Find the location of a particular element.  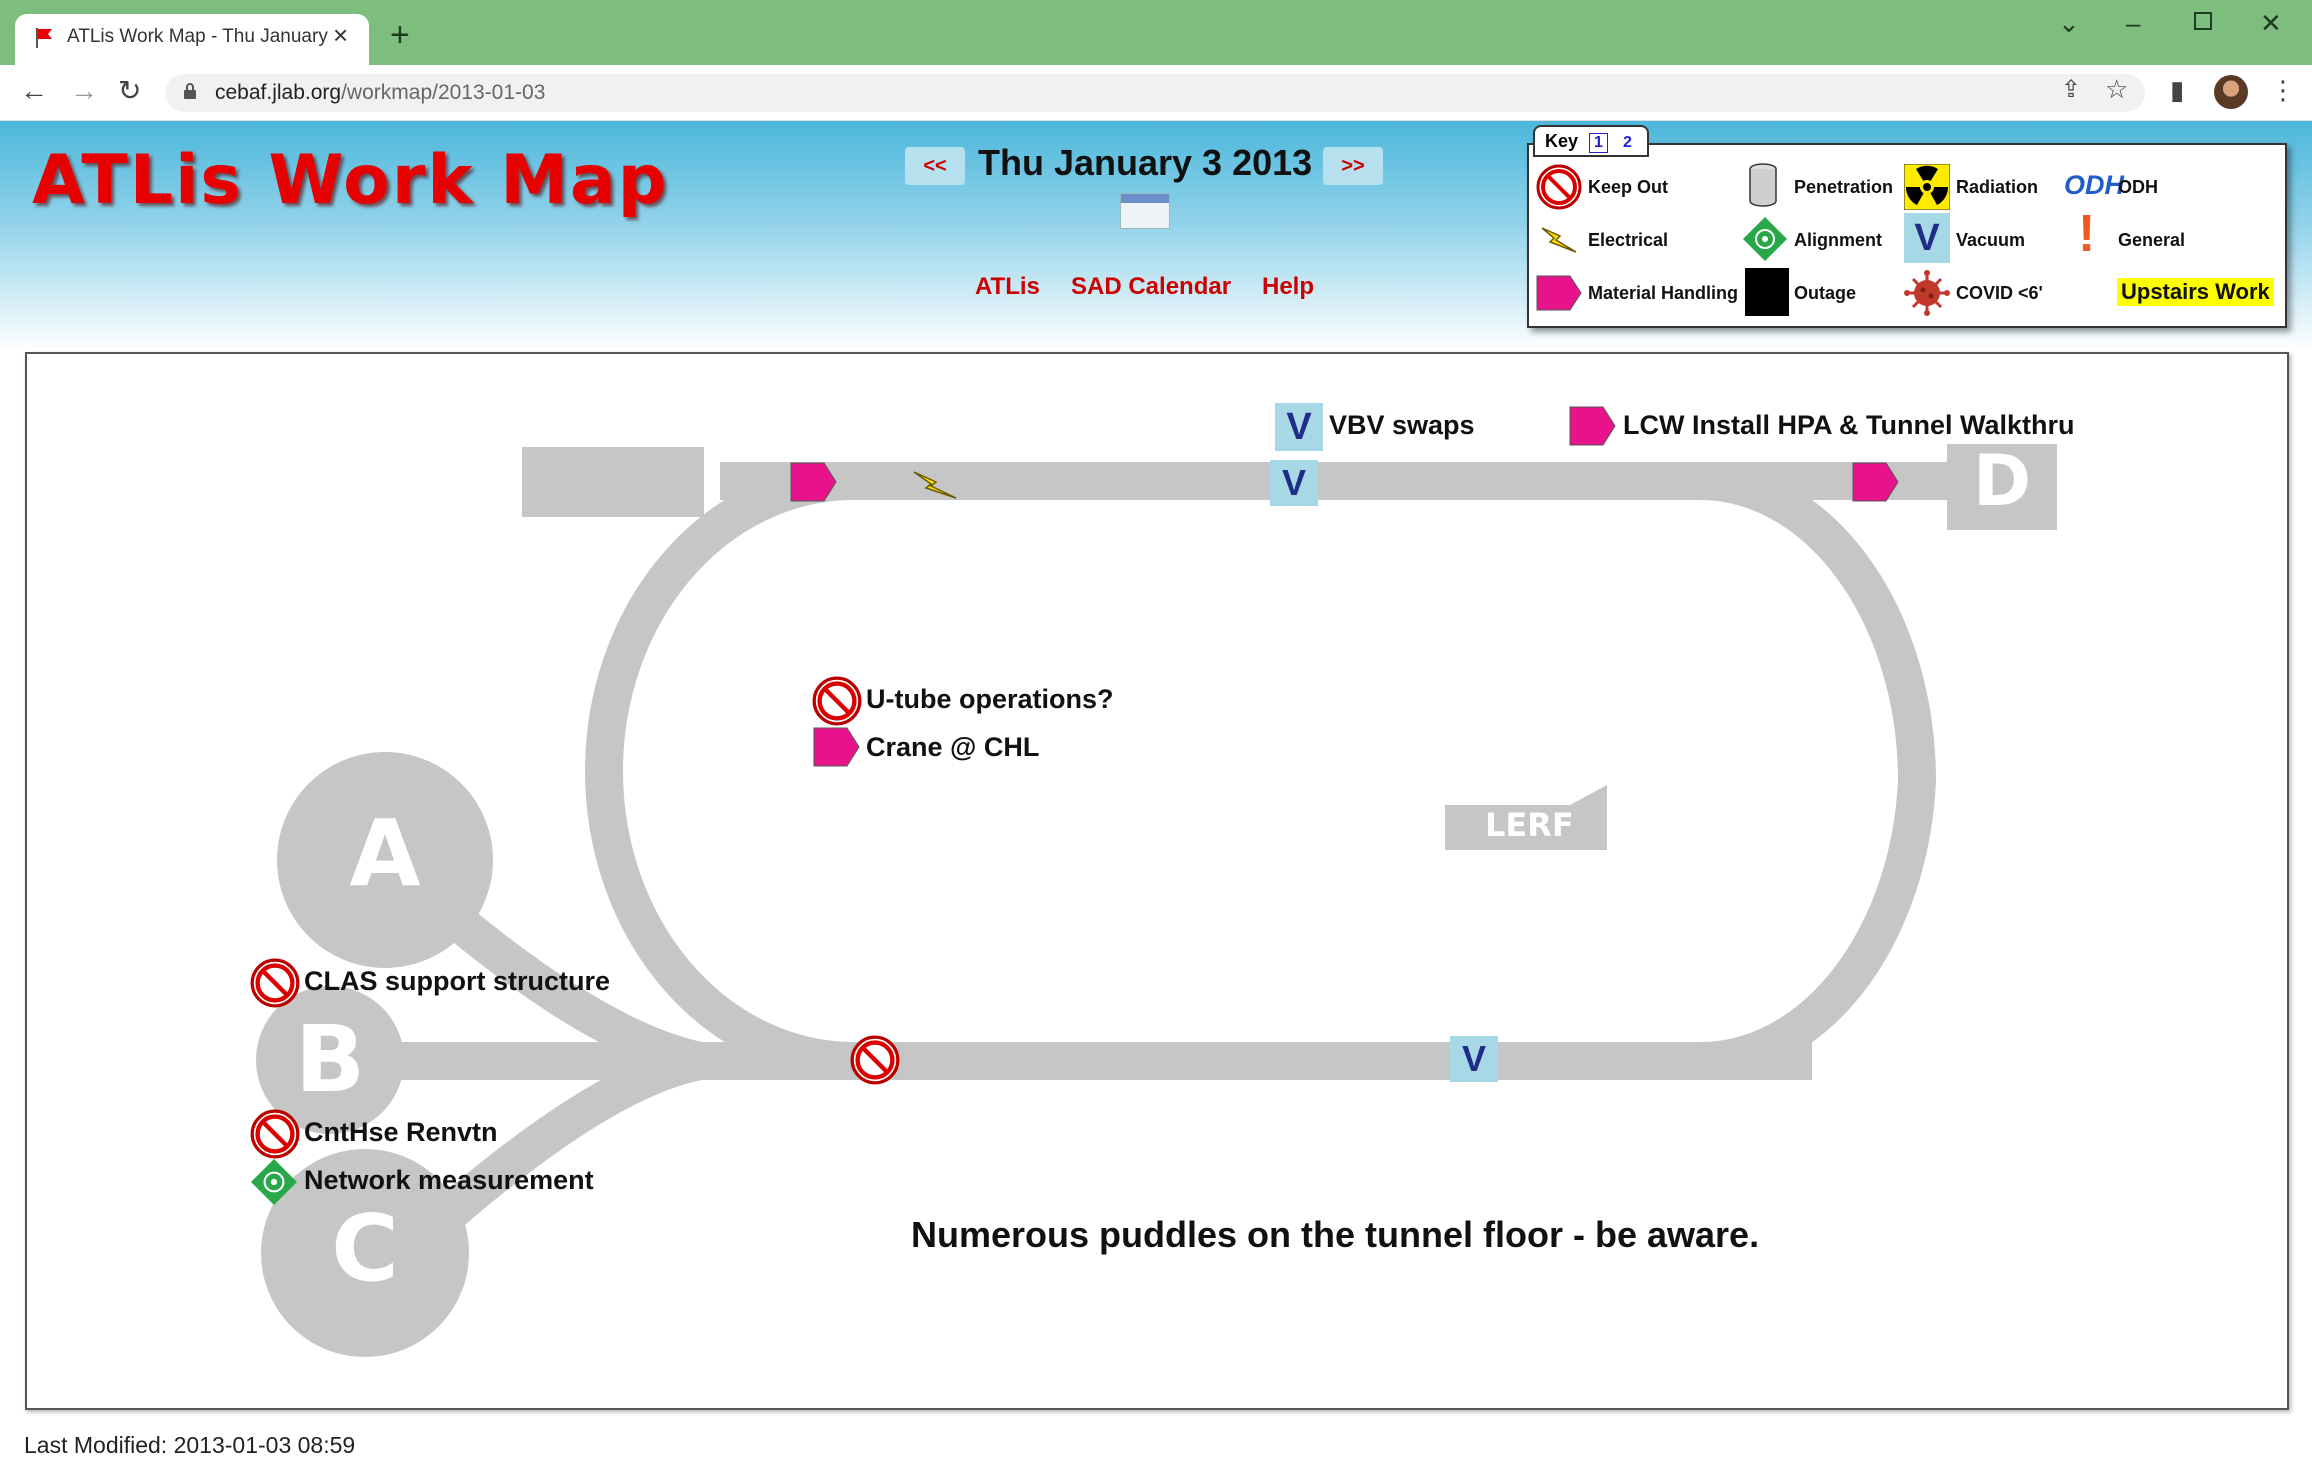

material-handling-marker-d is located at coordinates (1876, 482).